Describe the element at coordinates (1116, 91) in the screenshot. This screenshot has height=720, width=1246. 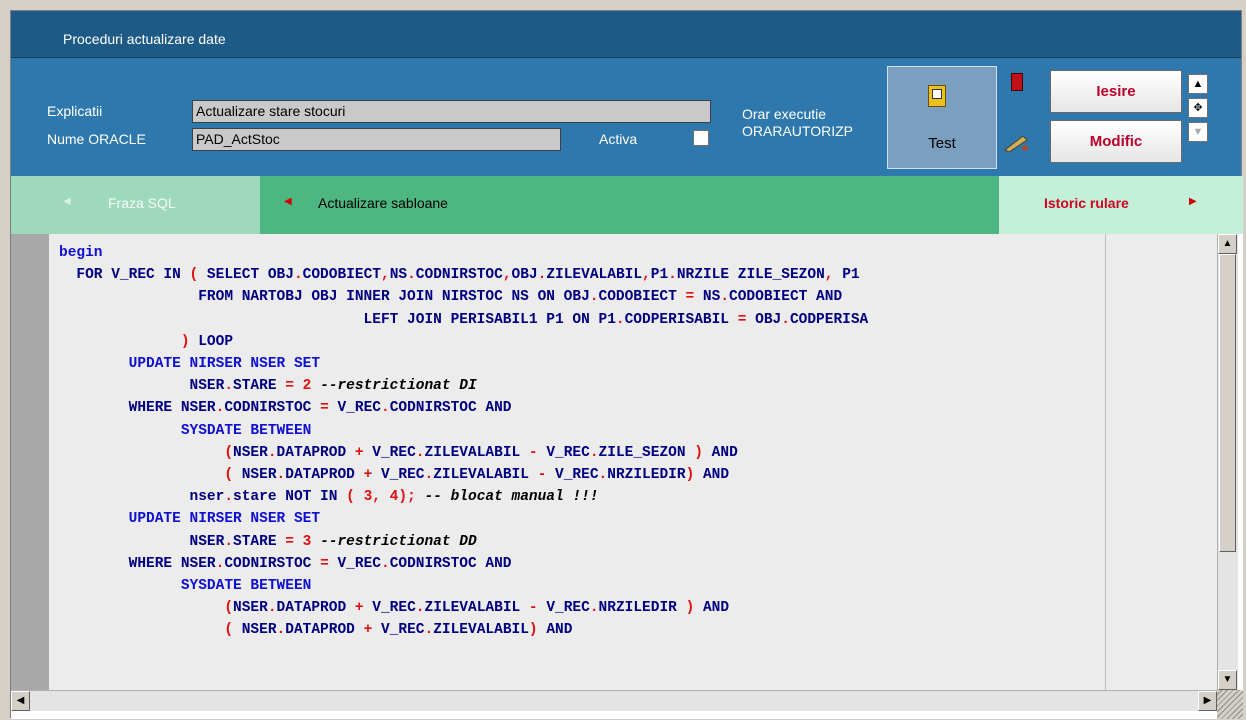
I see `iesire-button: Iesire` at that location.